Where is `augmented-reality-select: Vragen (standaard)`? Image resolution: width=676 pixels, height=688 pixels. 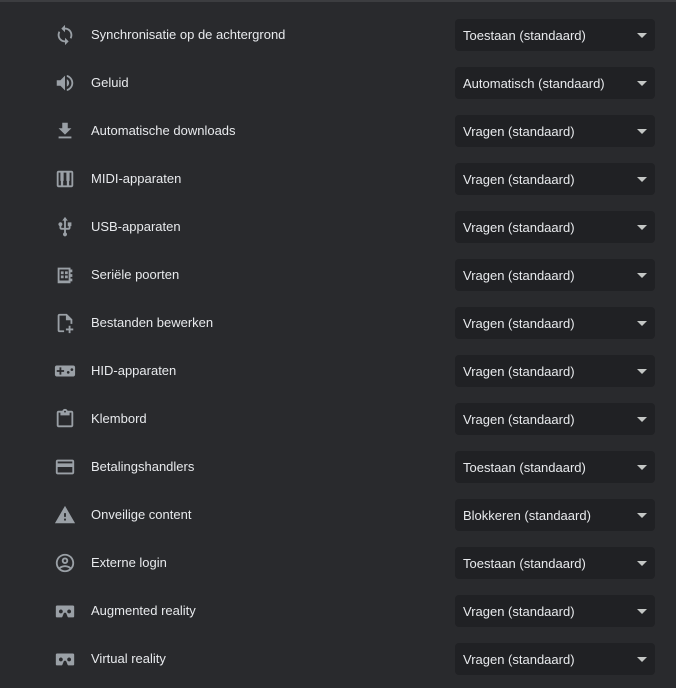 augmented-reality-select: Vragen (standaard) is located at coordinates (555, 611).